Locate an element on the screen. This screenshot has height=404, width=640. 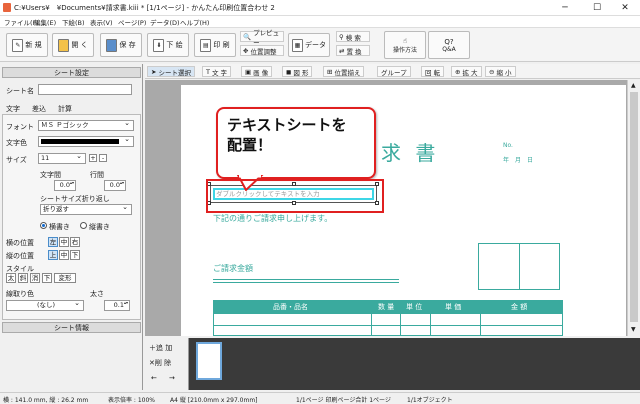
size-select: 11 is located at coordinates (62, 158).